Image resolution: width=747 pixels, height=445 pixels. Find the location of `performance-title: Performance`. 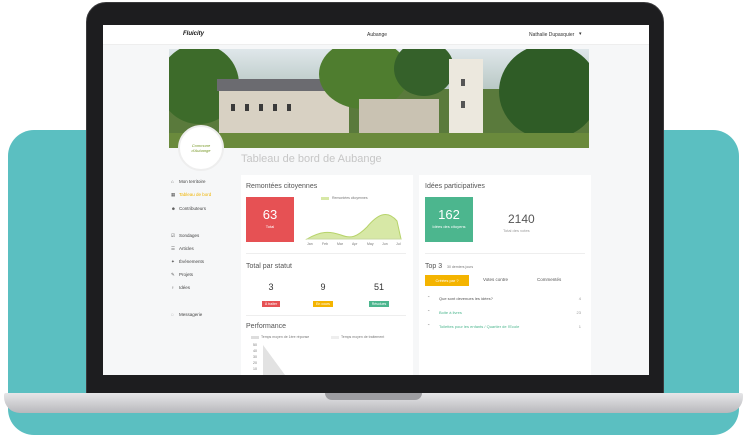

performance-title: Performance is located at coordinates (266, 326).